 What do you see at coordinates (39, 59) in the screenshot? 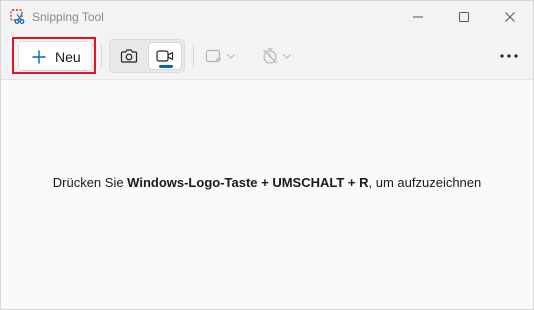
I see `plus-icon` at bounding box center [39, 59].